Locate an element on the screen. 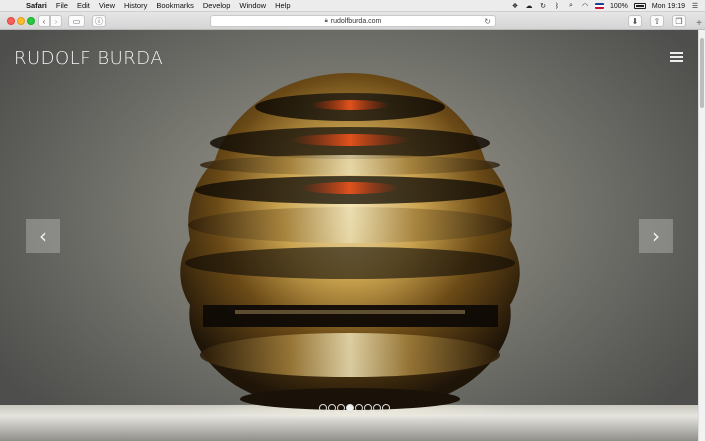 This screenshot has width=705, height=441. page-scrollbar is located at coordinates (701, 235).